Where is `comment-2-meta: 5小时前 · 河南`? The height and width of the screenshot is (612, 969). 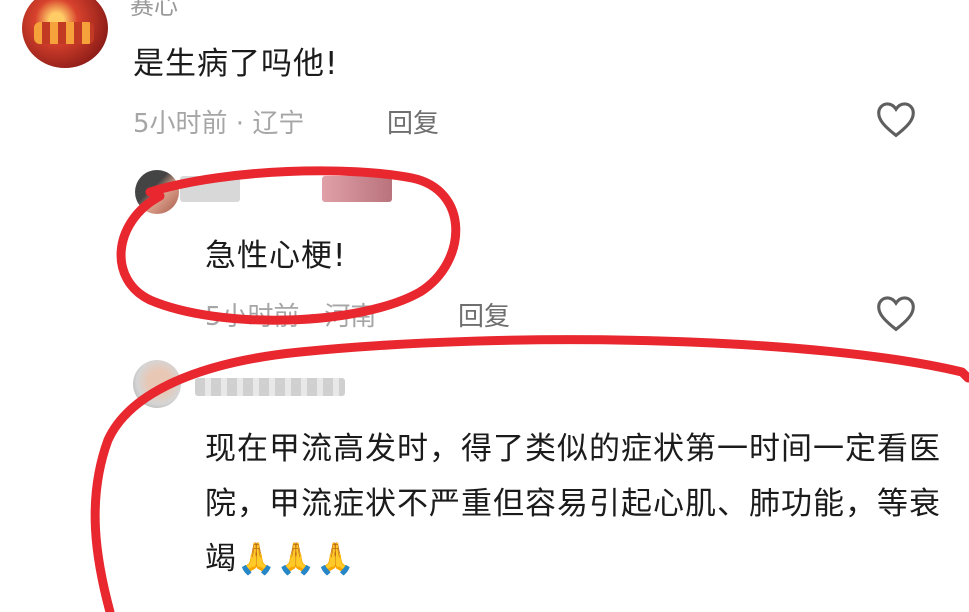 comment-2-meta: 5小时前 · 河南 is located at coordinates (291, 317).